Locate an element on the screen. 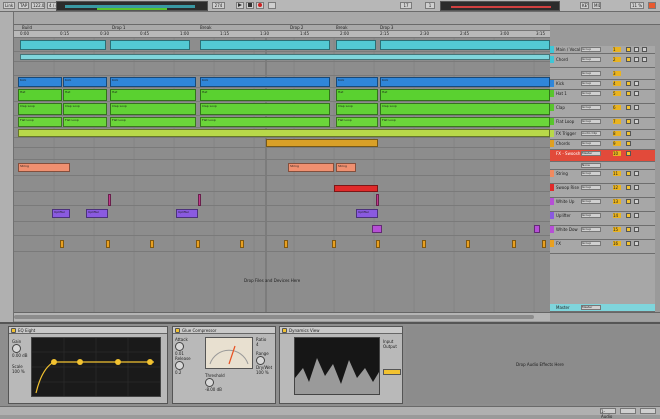 This screenshot has height=419, width=660. locator: Drop 3 is located at coordinates (386, 27).